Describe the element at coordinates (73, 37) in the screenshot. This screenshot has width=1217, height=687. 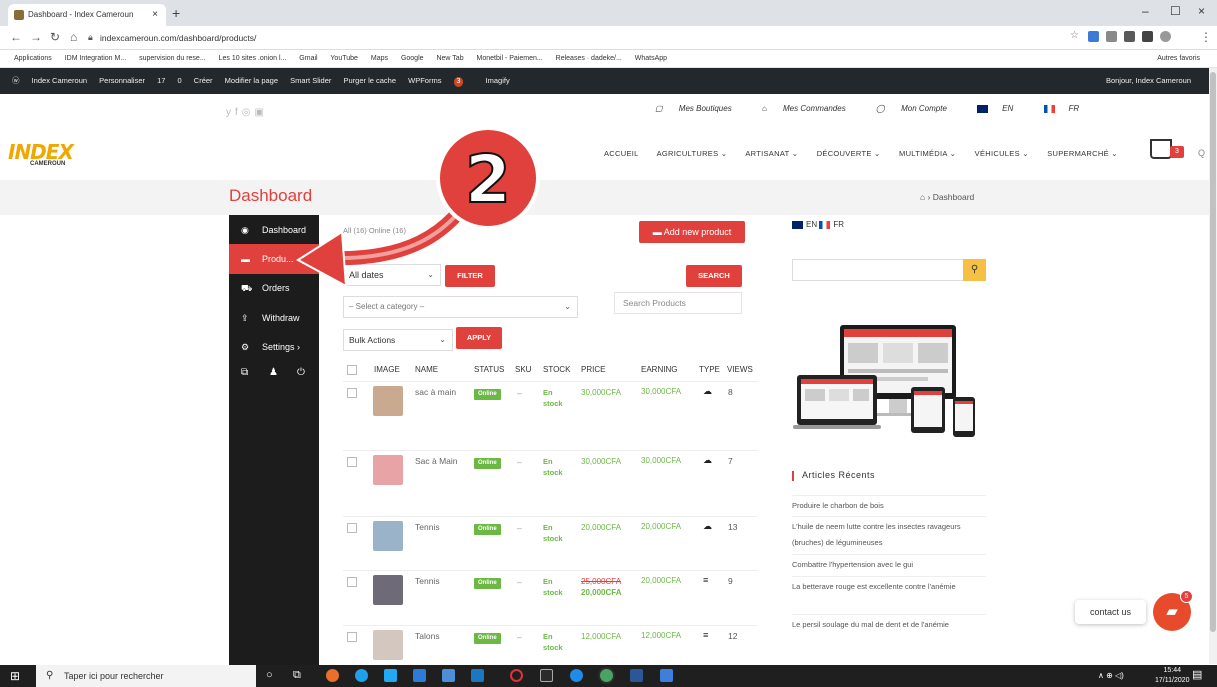
I see `home-icon: ⌂` at that location.